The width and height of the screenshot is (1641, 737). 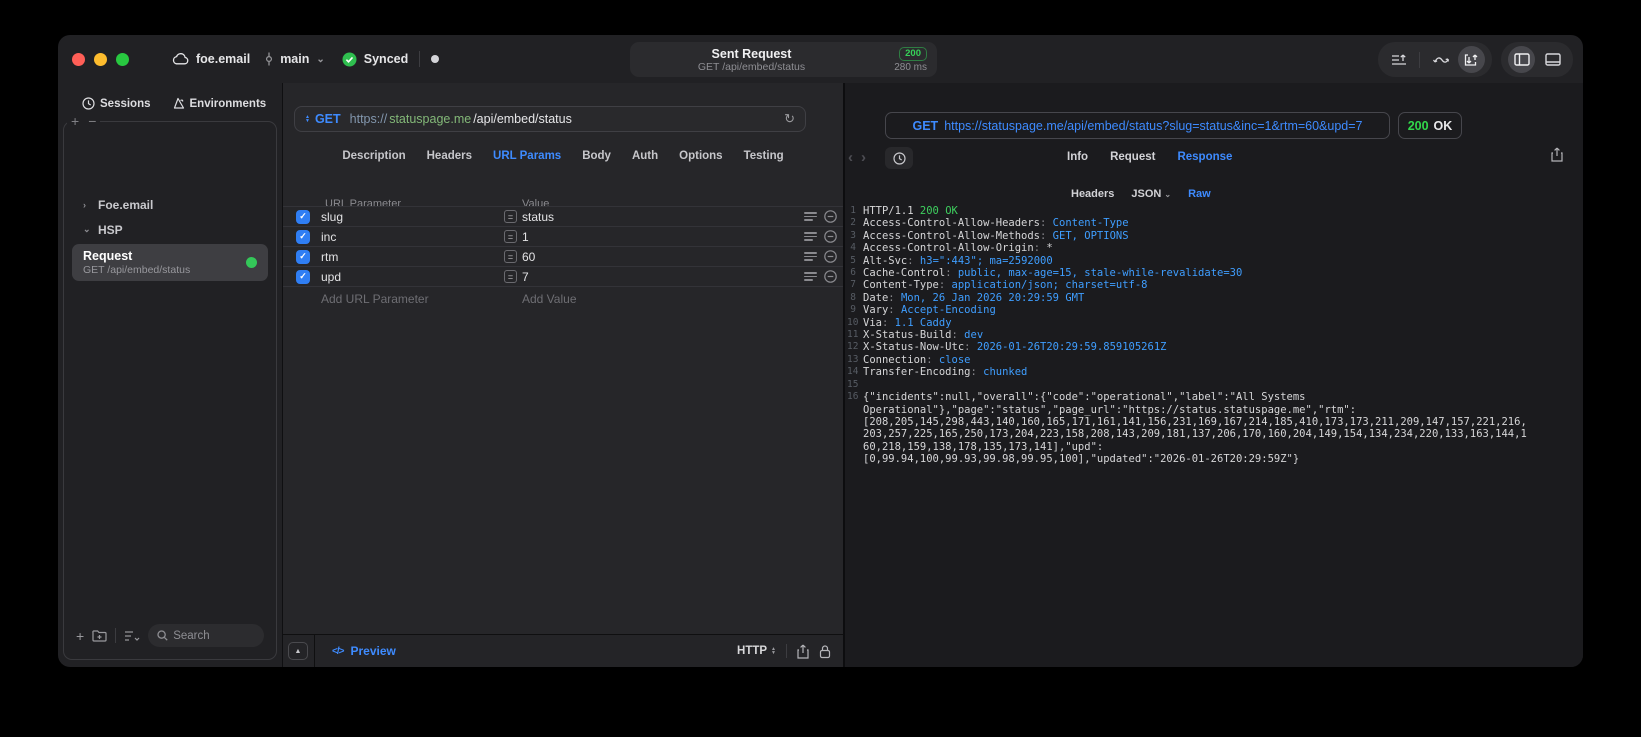 I want to click on tab-info: Info, so click(x=1077, y=157).